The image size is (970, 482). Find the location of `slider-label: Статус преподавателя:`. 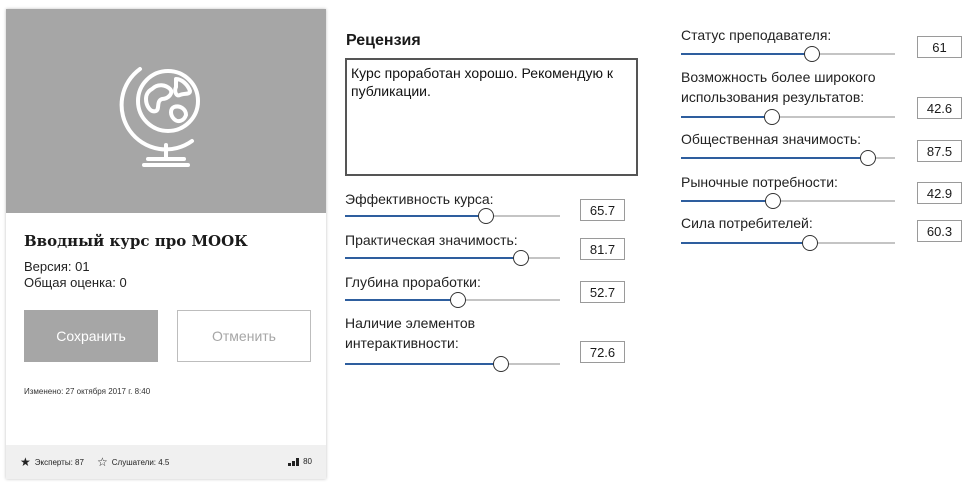

slider-label: Статус преподавателя: is located at coordinates (756, 35).